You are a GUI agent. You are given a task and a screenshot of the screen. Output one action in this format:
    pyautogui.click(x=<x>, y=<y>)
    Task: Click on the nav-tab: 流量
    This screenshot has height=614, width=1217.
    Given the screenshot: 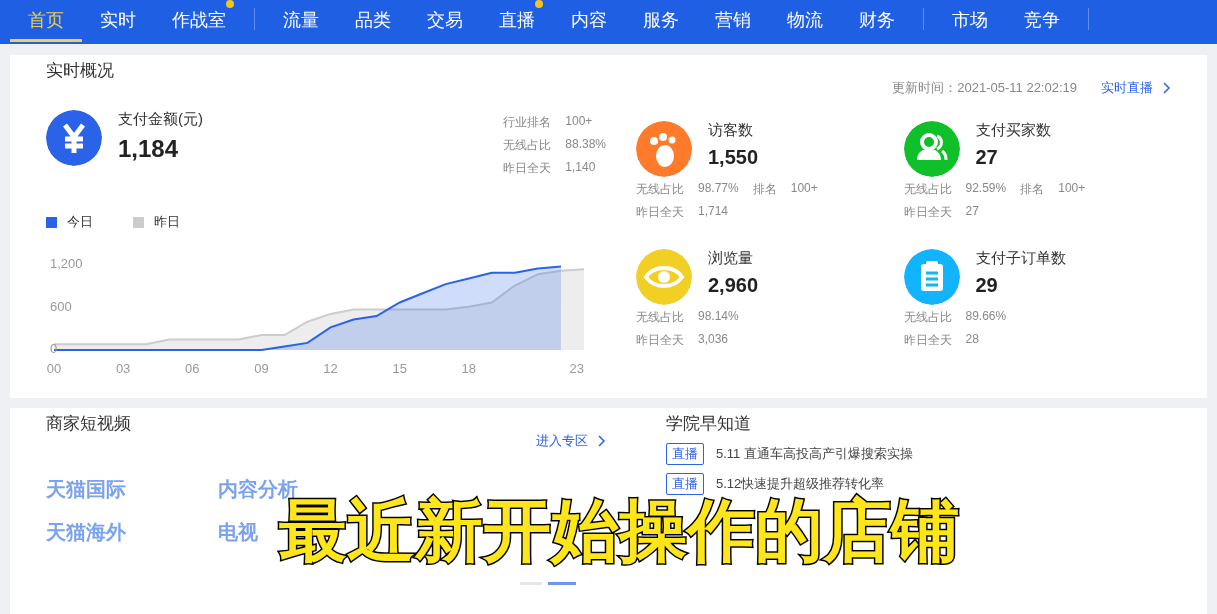 What is the action you would take?
    pyautogui.click(x=301, y=21)
    